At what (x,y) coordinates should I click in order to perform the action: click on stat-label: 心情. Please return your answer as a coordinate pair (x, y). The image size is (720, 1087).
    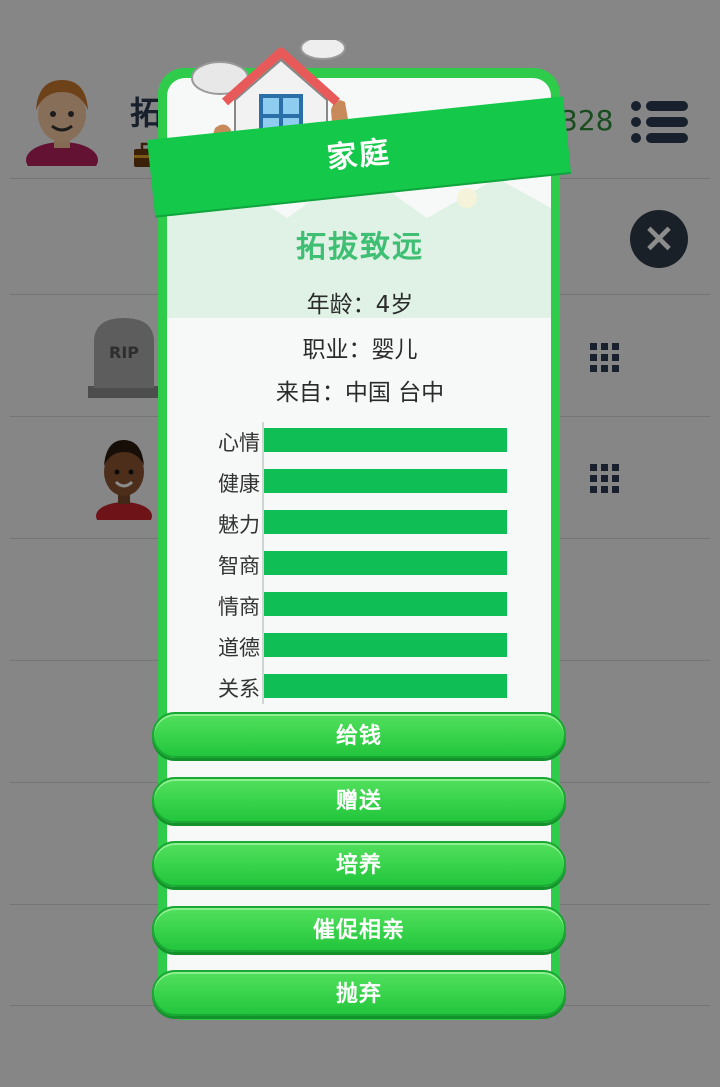
    Looking at the image, I should click on (239, 443).